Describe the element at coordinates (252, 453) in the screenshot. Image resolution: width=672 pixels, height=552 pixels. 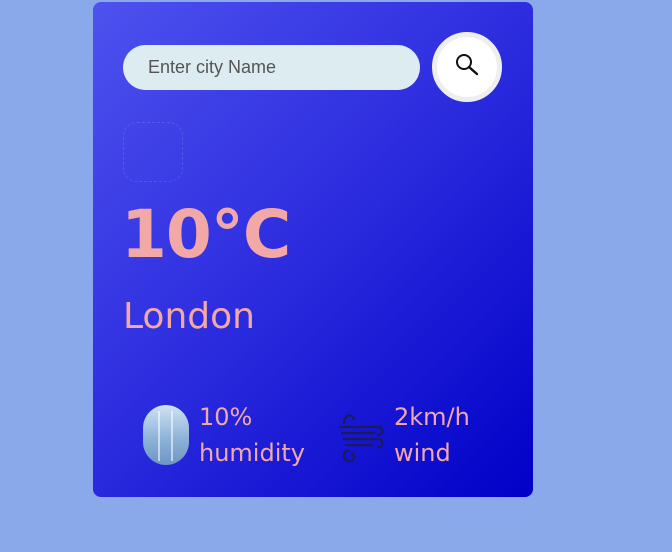
I see `humidity-label: humidity` at that location.